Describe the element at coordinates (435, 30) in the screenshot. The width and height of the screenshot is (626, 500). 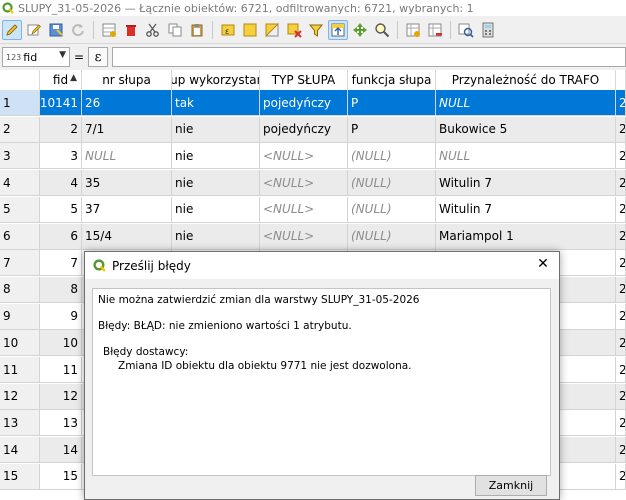
I see `delete-field-button` at that location.